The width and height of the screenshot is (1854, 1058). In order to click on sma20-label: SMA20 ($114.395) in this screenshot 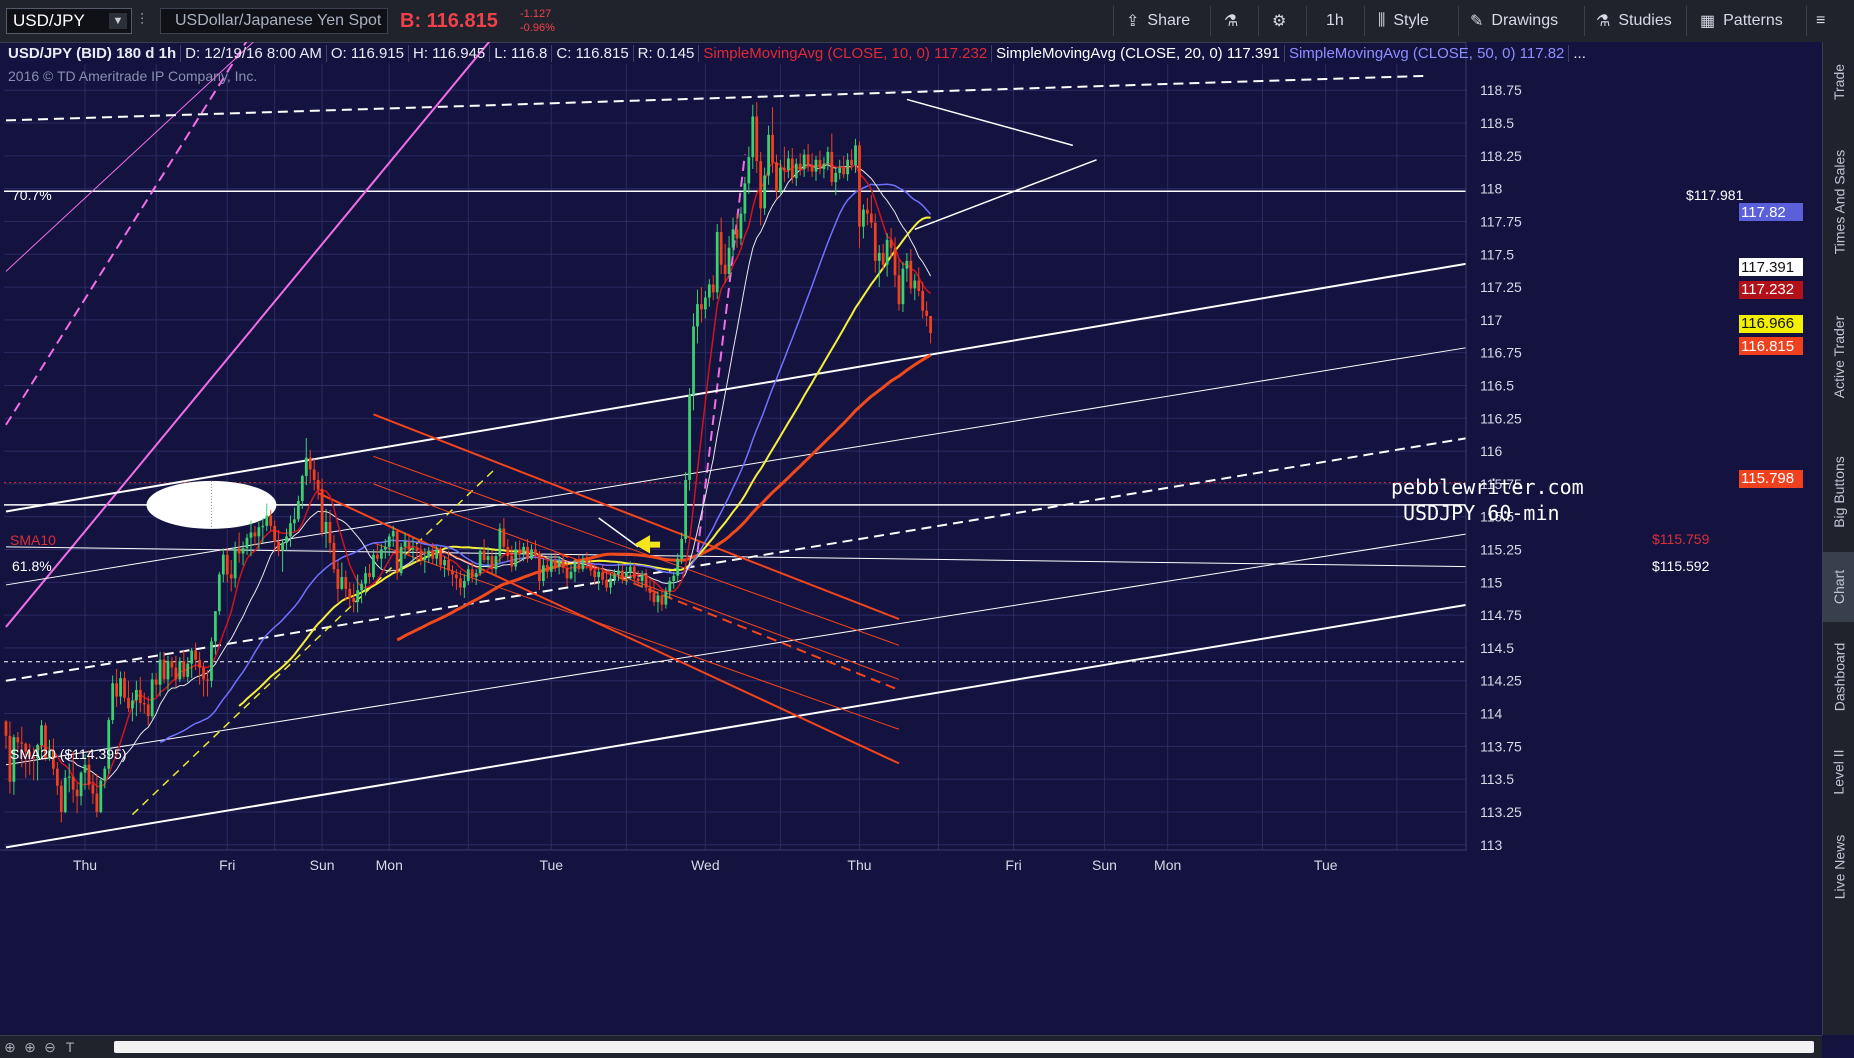, I will do `click(68, 754)`.